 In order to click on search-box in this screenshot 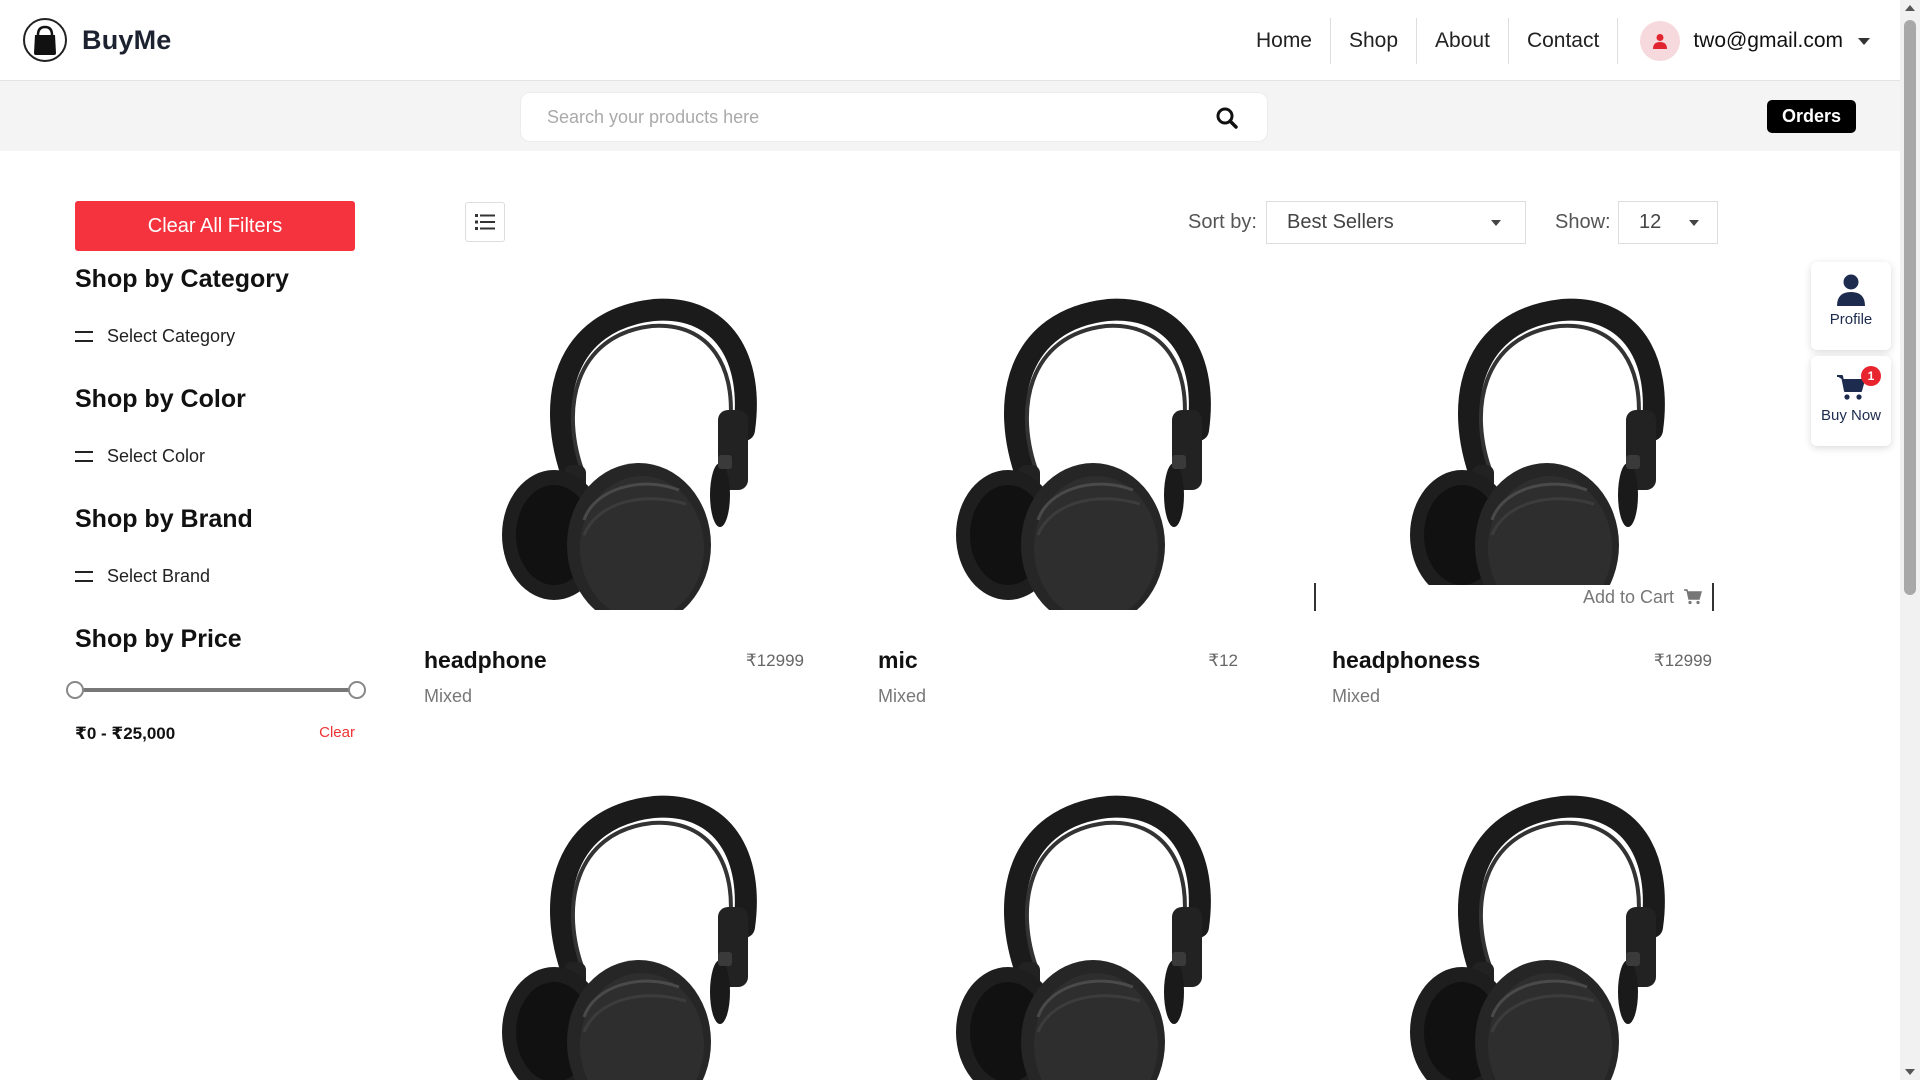, I will do `click(894, 117)`.